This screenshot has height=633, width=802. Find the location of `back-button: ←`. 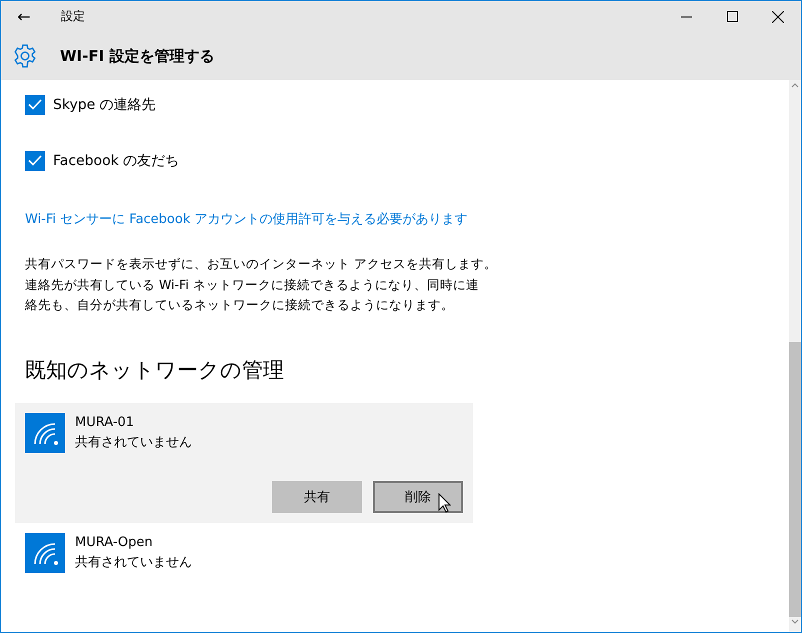

back-button: ← is located at coordinates (24, 16).